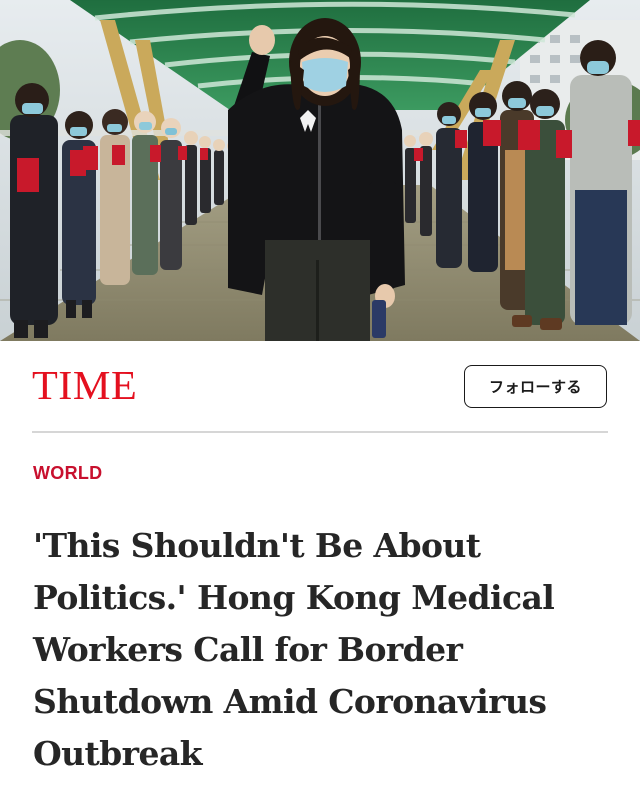  What do you see at coordinates (67, 473) in the screenshot?
I see `section-label: WORLD` at bounding box center [67, 473].